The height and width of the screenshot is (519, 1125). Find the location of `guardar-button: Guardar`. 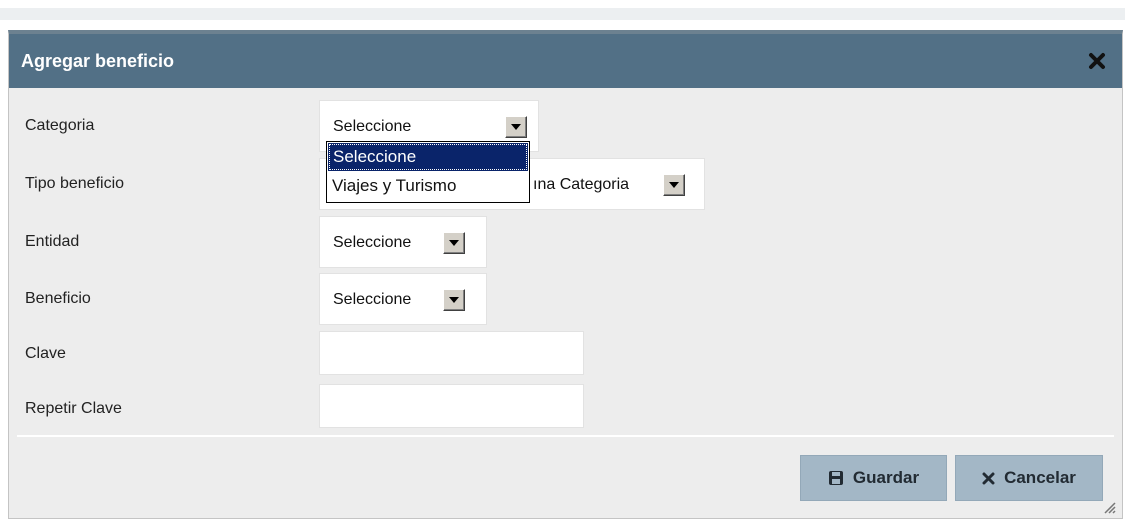

guardar-button: Guardar is located at coordinates (873, 478).